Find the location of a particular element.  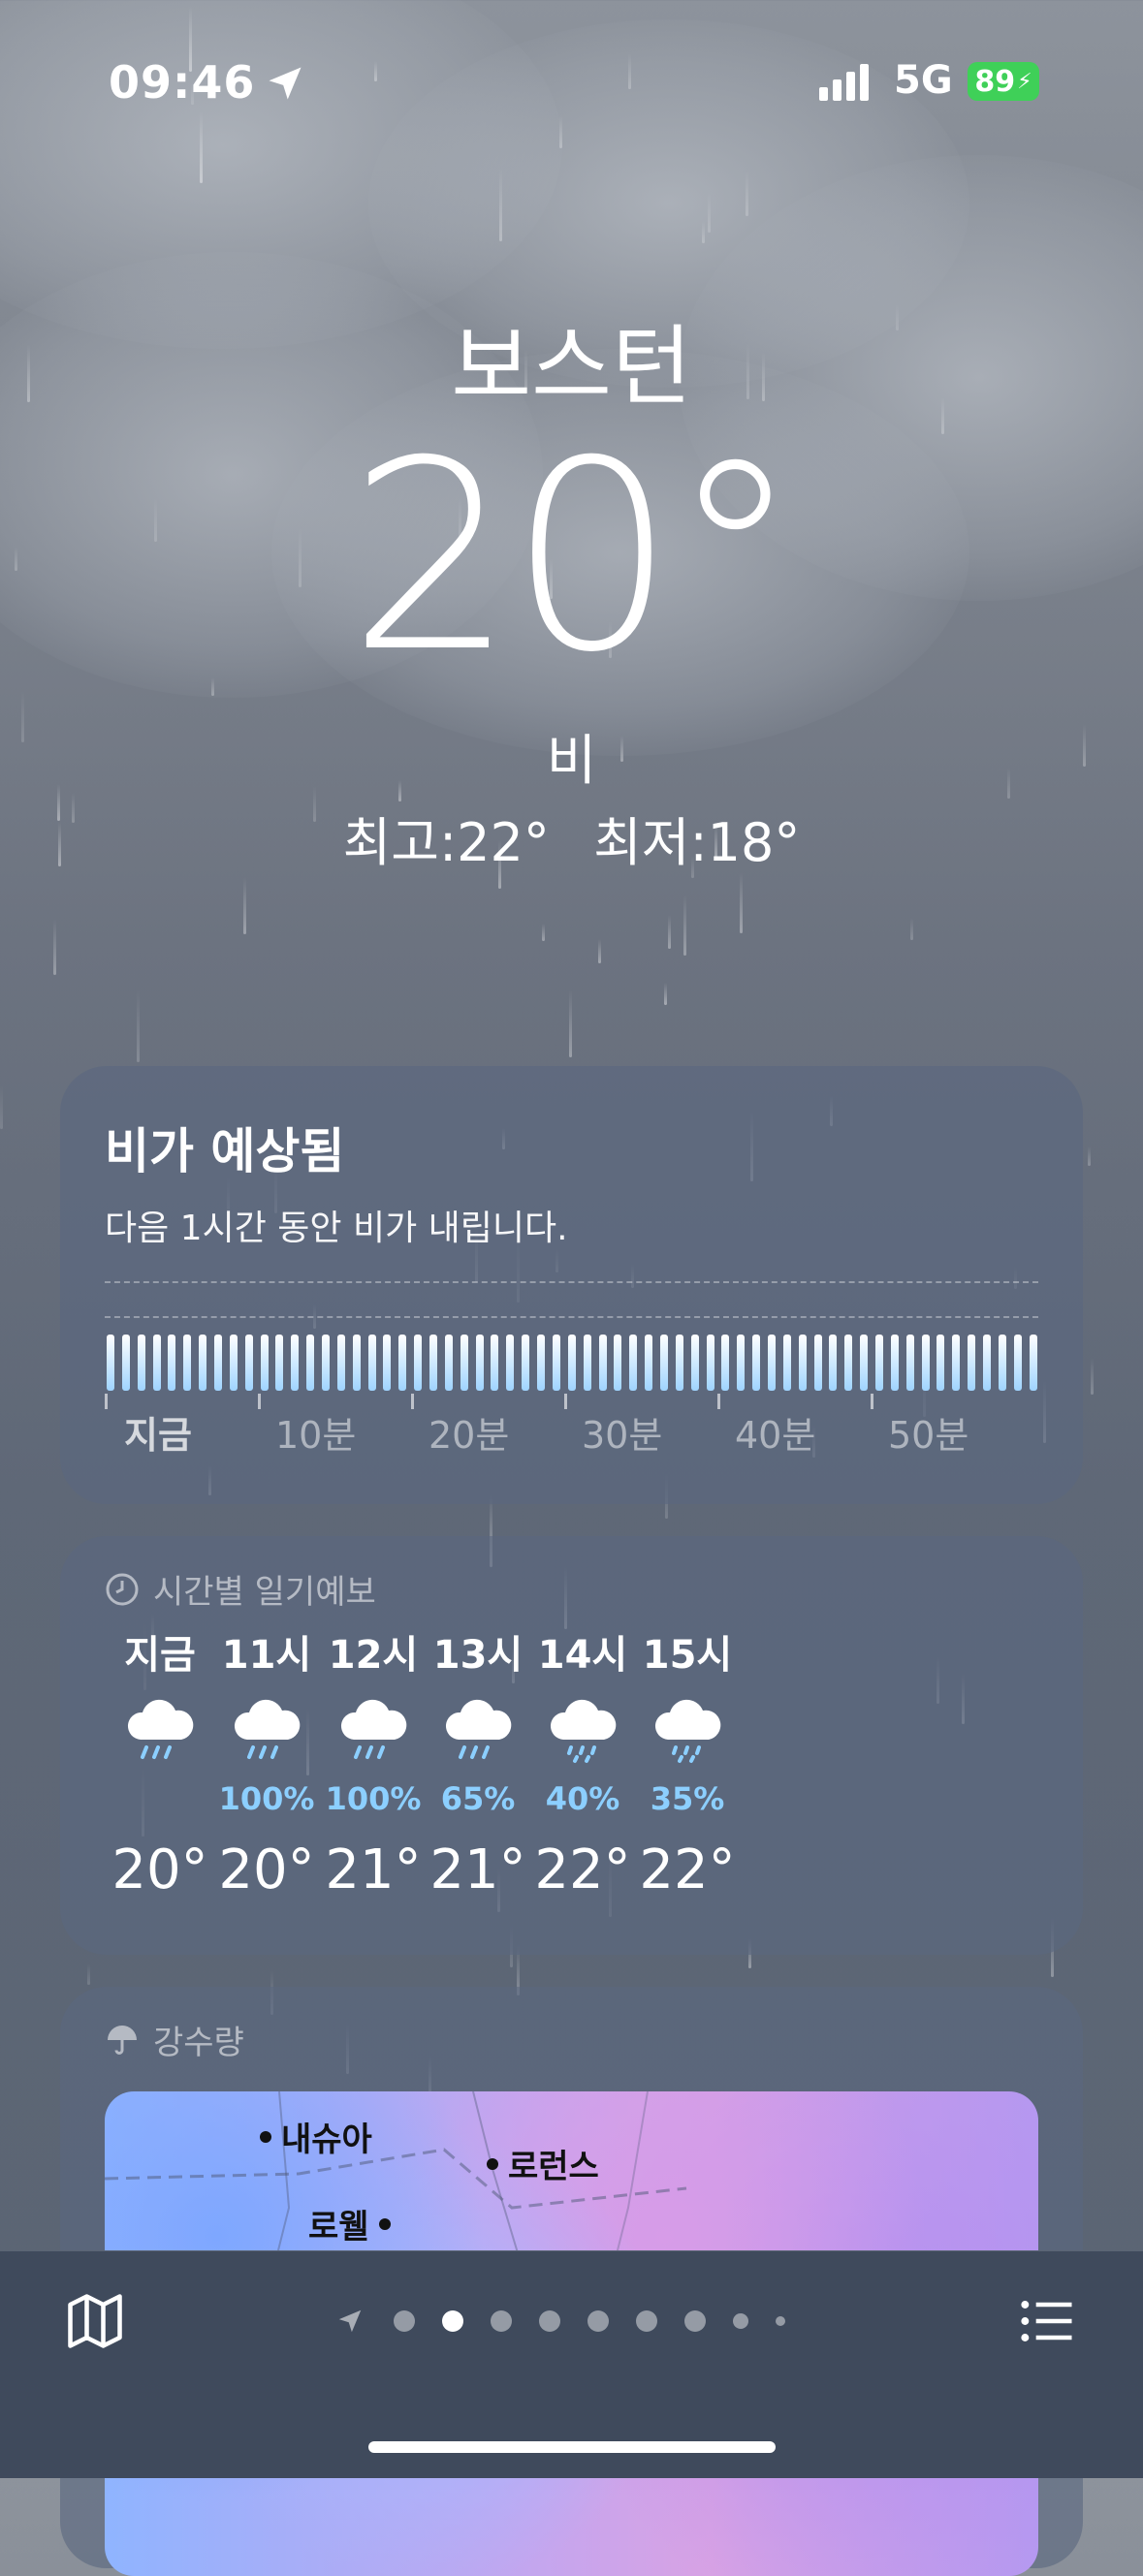

high-low: 최고:22° 최저:18° is located at coordinates (571, 838).